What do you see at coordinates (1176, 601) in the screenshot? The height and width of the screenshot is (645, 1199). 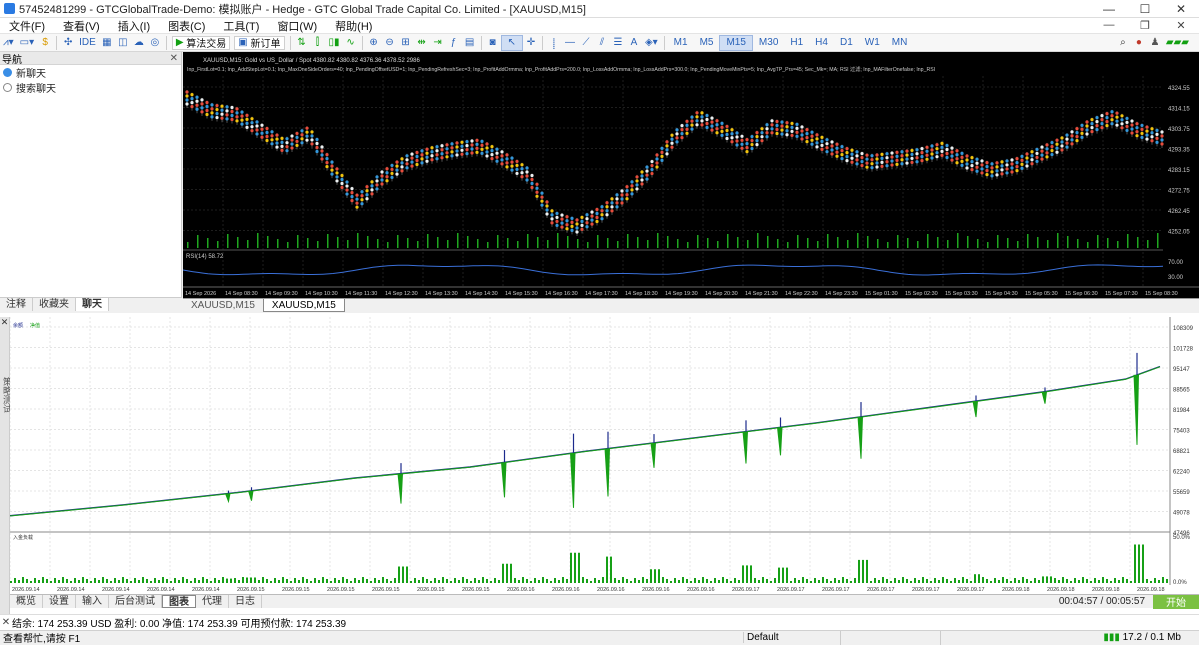 I see `start-button: 开始` at bounding box center [1176, 601].